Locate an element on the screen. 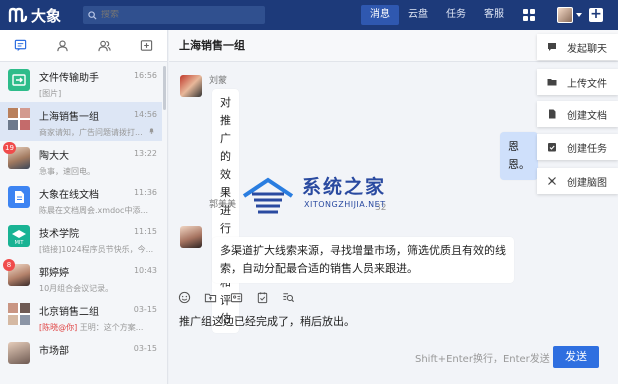 Image resolution: width=618 pixels, height=384 pixels. message-line: 多渠道扩大线索来源，寻找增量市场，筛选优质且有效的线 is located at coordinates (363, 250).